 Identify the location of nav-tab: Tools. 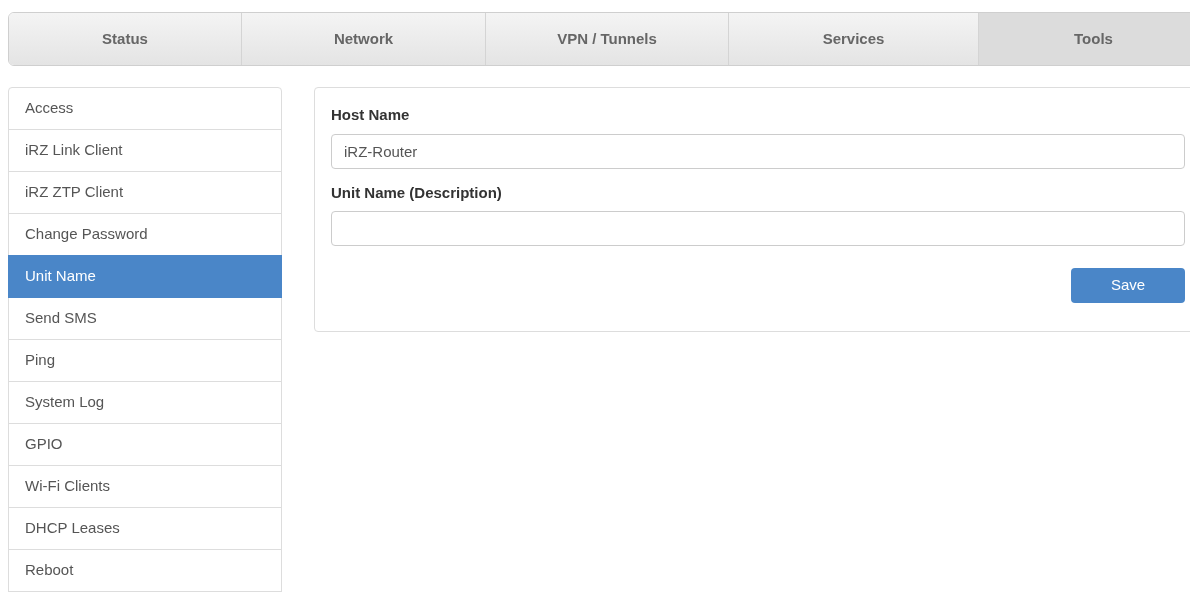
(1084, 39).